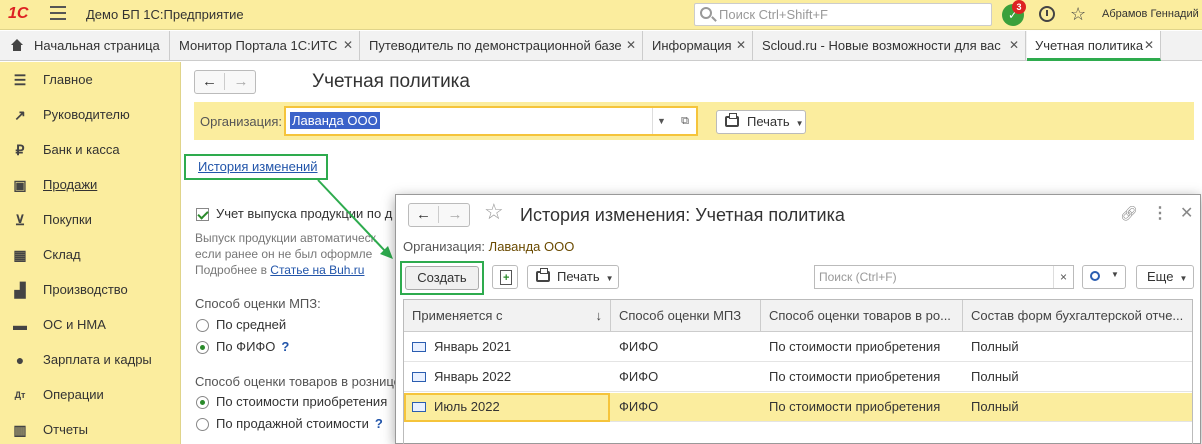 This screenshot has width=1202, height=444. Describe the element at coordinates (467, 406) in the screenshot. I see `cell-date-text: Июль 2022` at that location.